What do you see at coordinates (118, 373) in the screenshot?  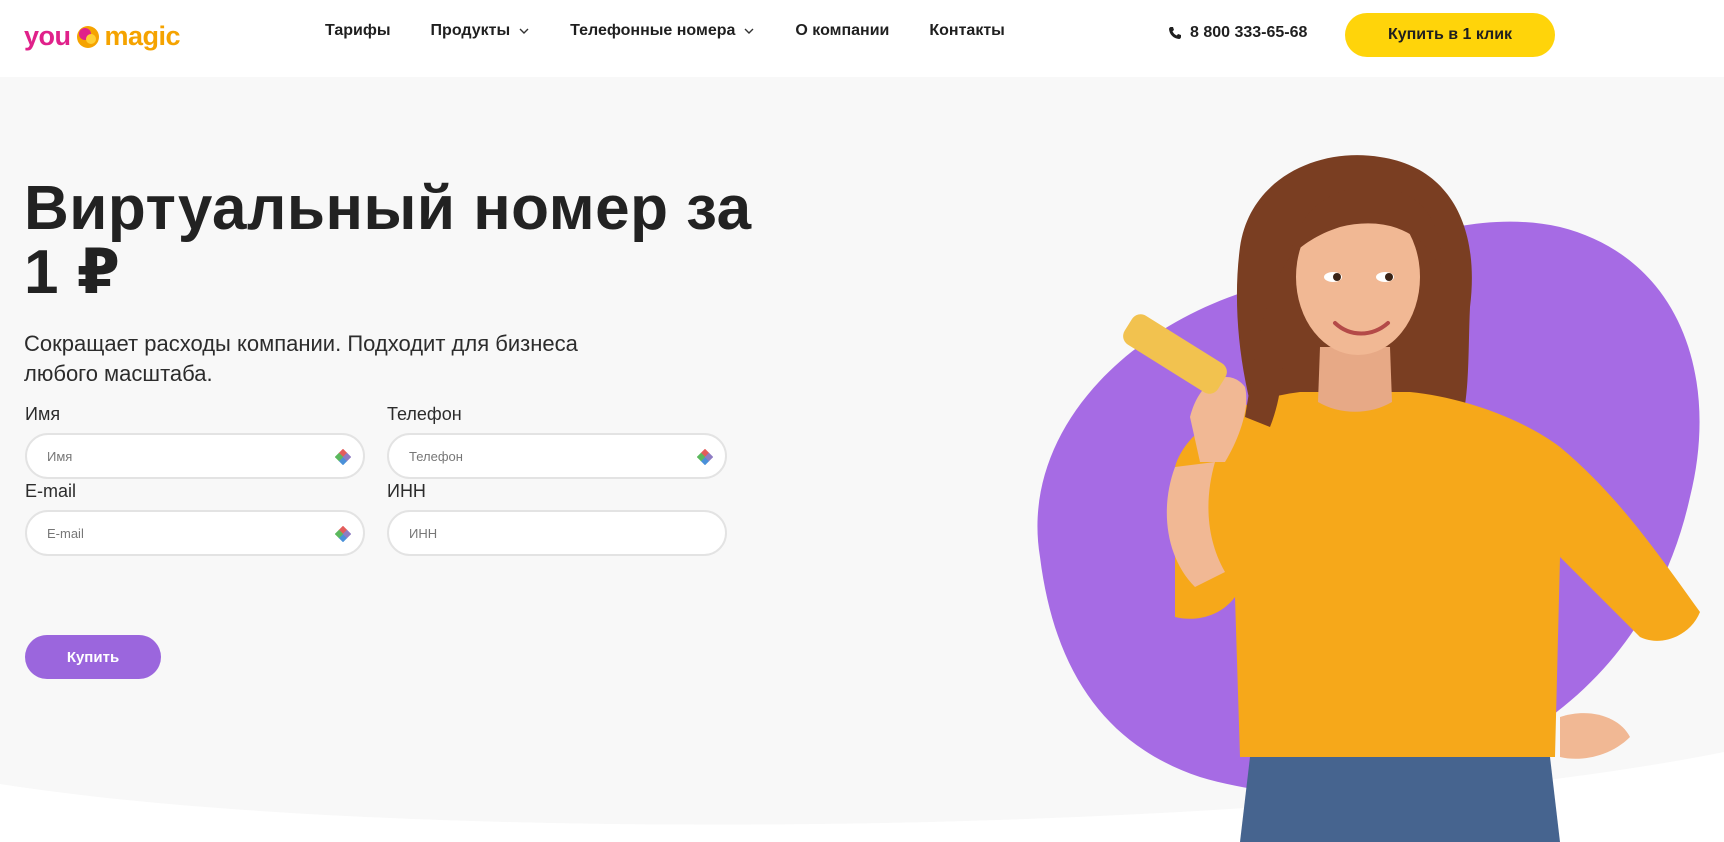 I see `hero-subtitle-line2: любого масштаба.` at bounding box center [118, 373].